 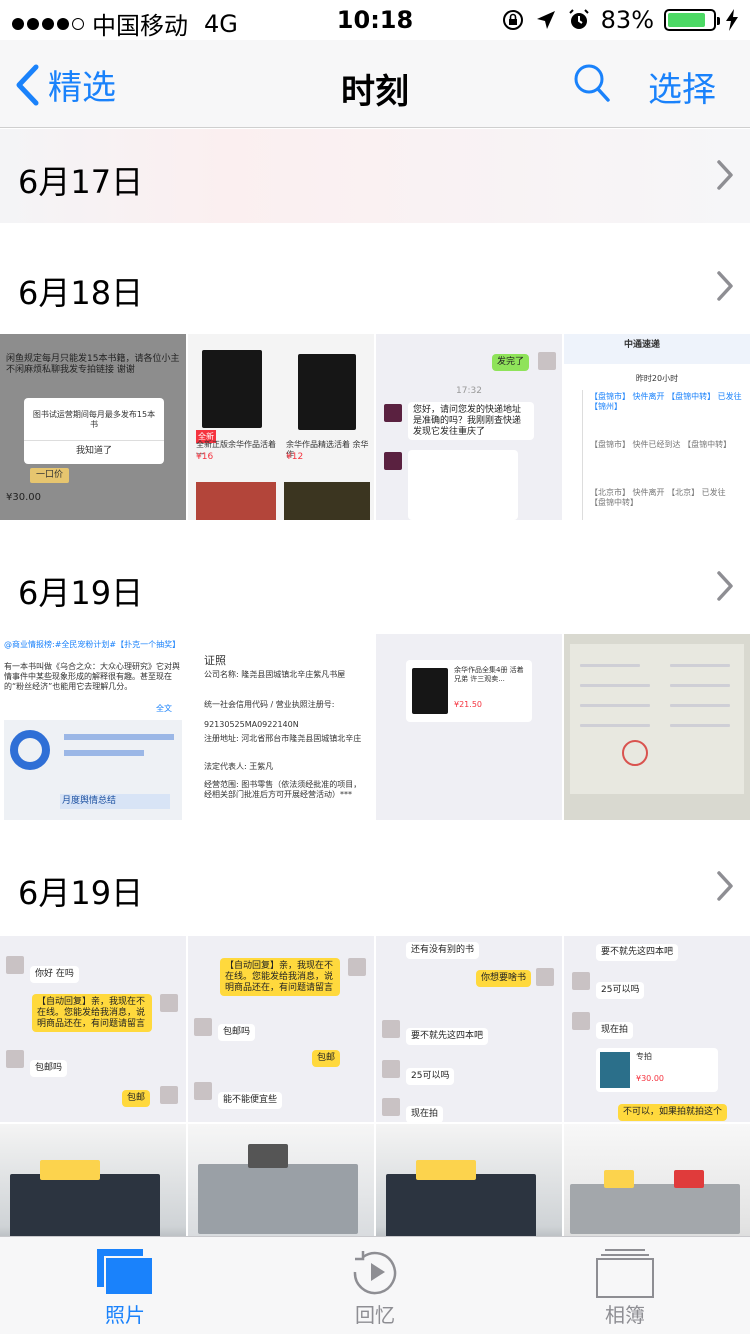 I want to click on license-credit-label: 统一社会信用代码 / 营业执照注册号:, so click(x=269, y=704).